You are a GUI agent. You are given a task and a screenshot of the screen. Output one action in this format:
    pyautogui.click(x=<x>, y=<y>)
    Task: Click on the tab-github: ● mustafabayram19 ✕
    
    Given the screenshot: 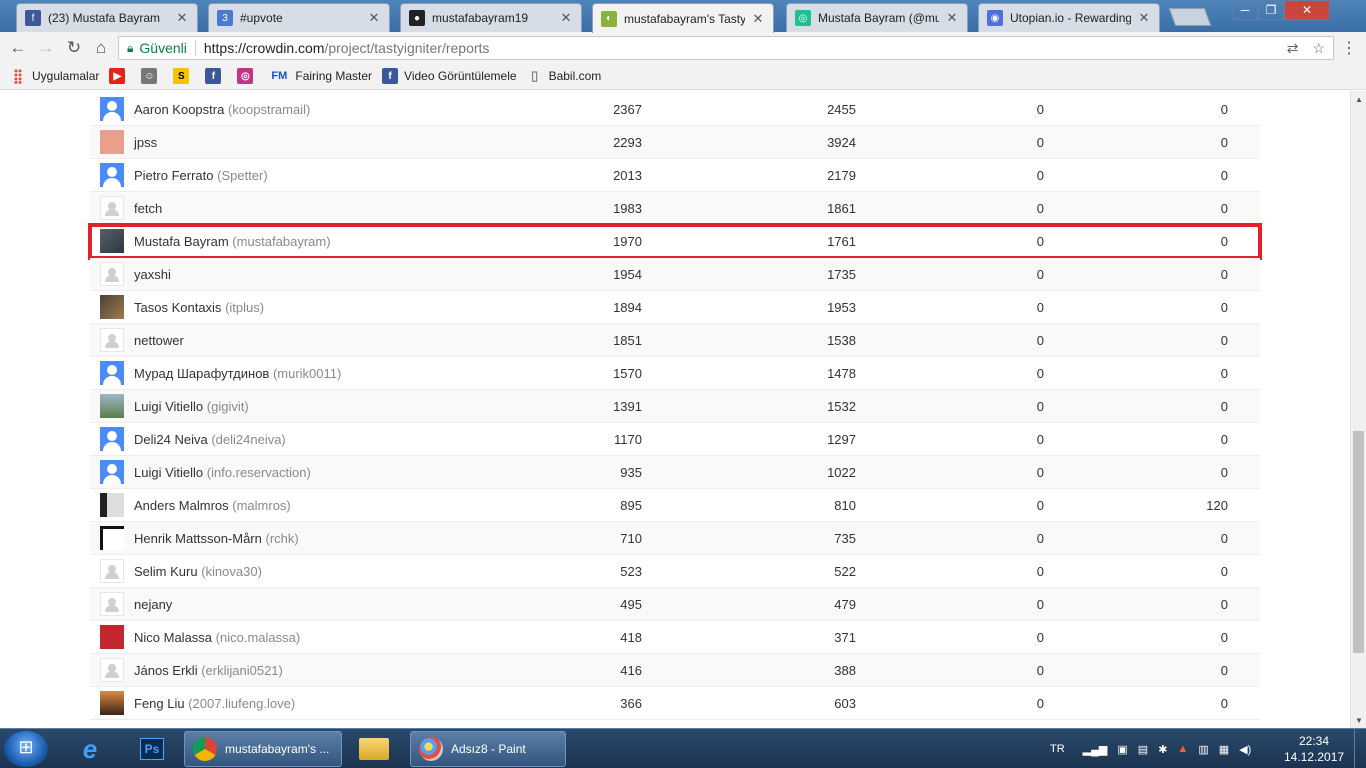 What is the action you would take?
    pyautogui.click(x=491, y=17)
    